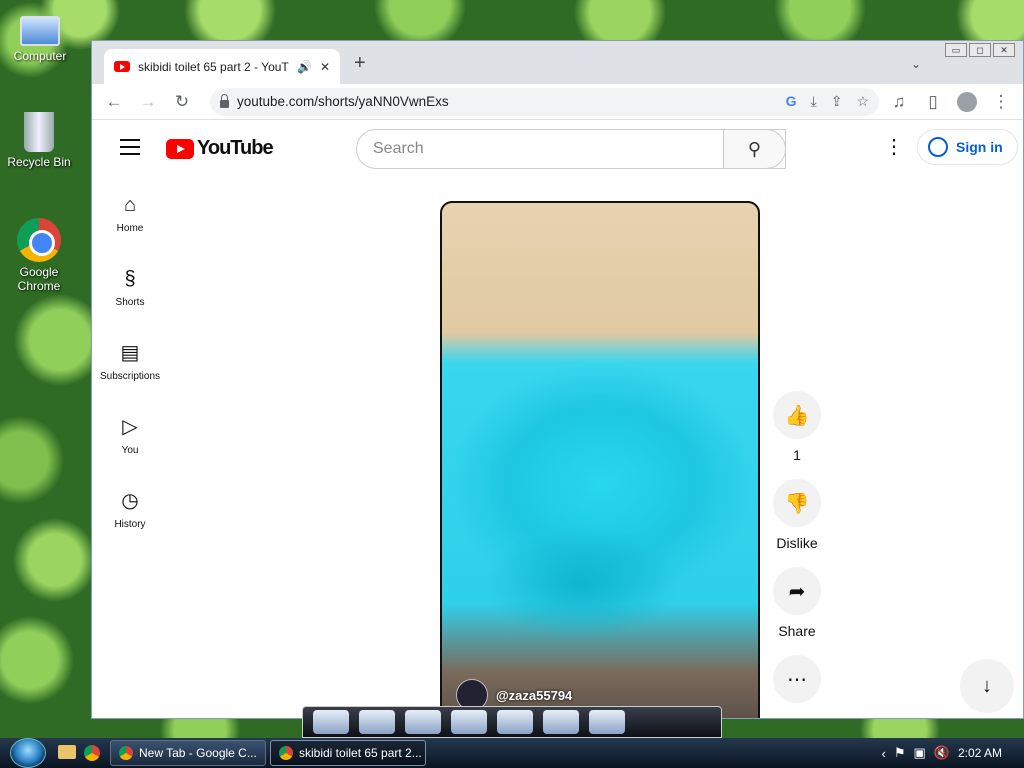 The height and width of the screenshot is (768, 1024). Describe the element at coordinates (980, 753) in the screenshot. I see `clock: 2:02 AM` at that location.